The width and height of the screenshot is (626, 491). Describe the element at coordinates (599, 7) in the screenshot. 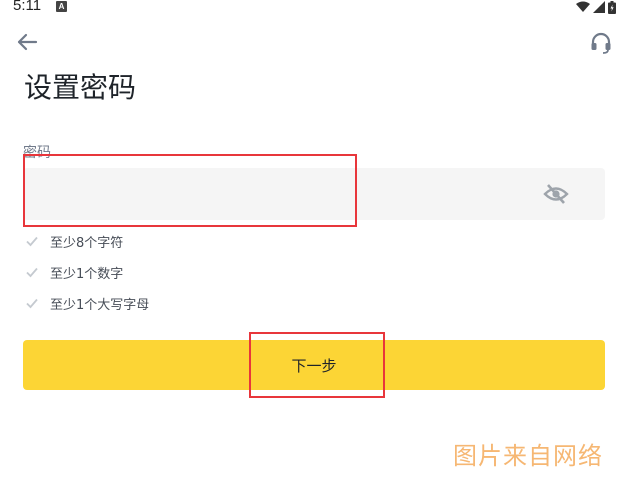

I see `signal-icon` at that location.